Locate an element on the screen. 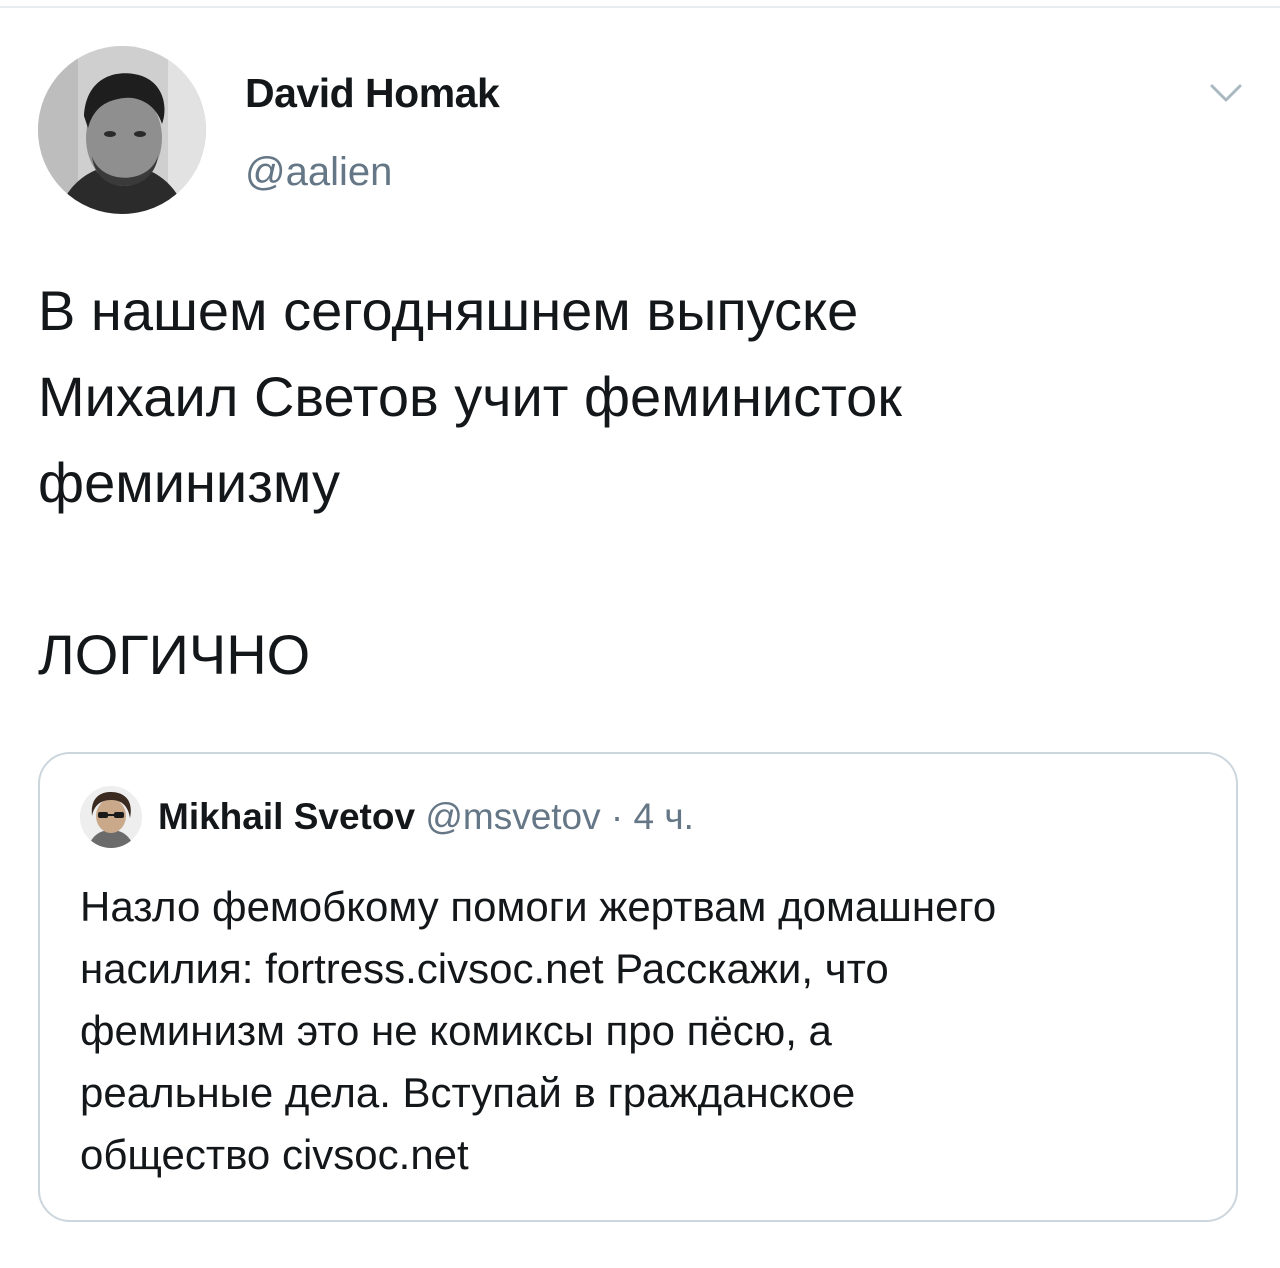 The image size is (1280, 1268). tweet-line: В нашем сегодняшнем выпуске is located at coordinates (448, 310).